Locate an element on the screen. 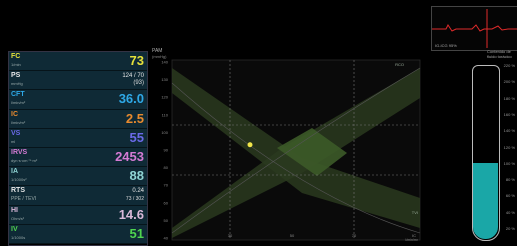 Image resolution: width=517 pixels, height=246 pixels. vital-row-ps: PS mmHg 124 / 70 (93) is located at coordinates (78, 81).